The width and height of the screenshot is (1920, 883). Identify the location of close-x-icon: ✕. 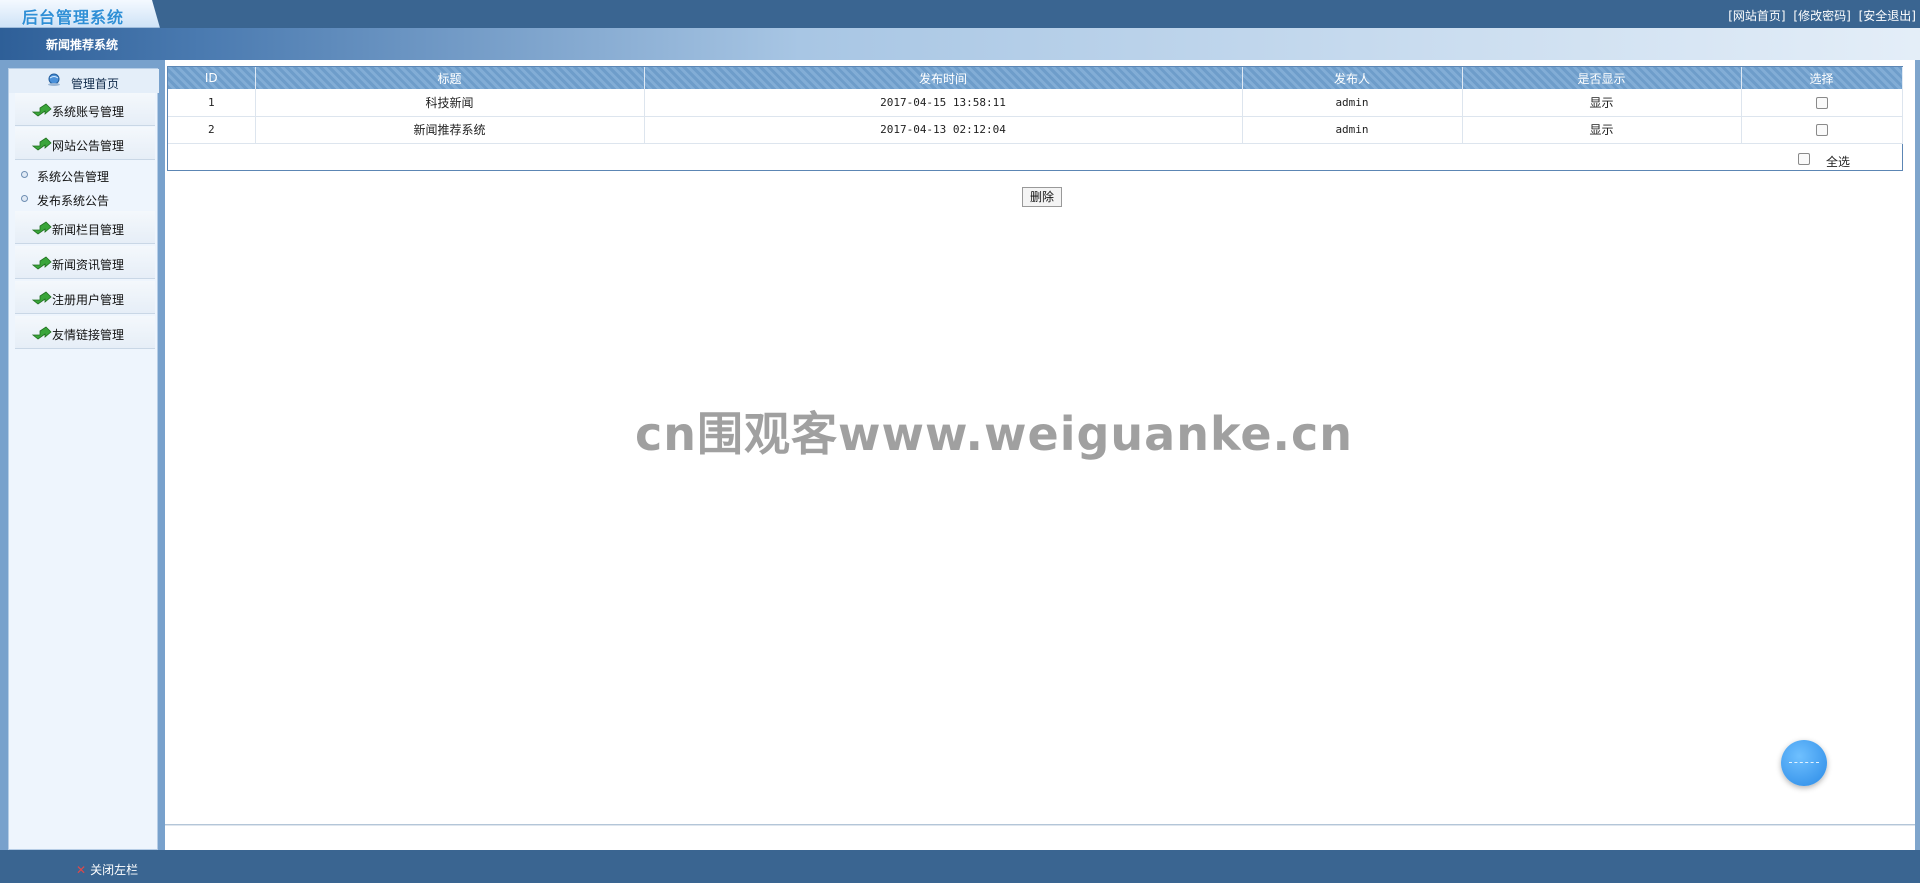
(81, 870).